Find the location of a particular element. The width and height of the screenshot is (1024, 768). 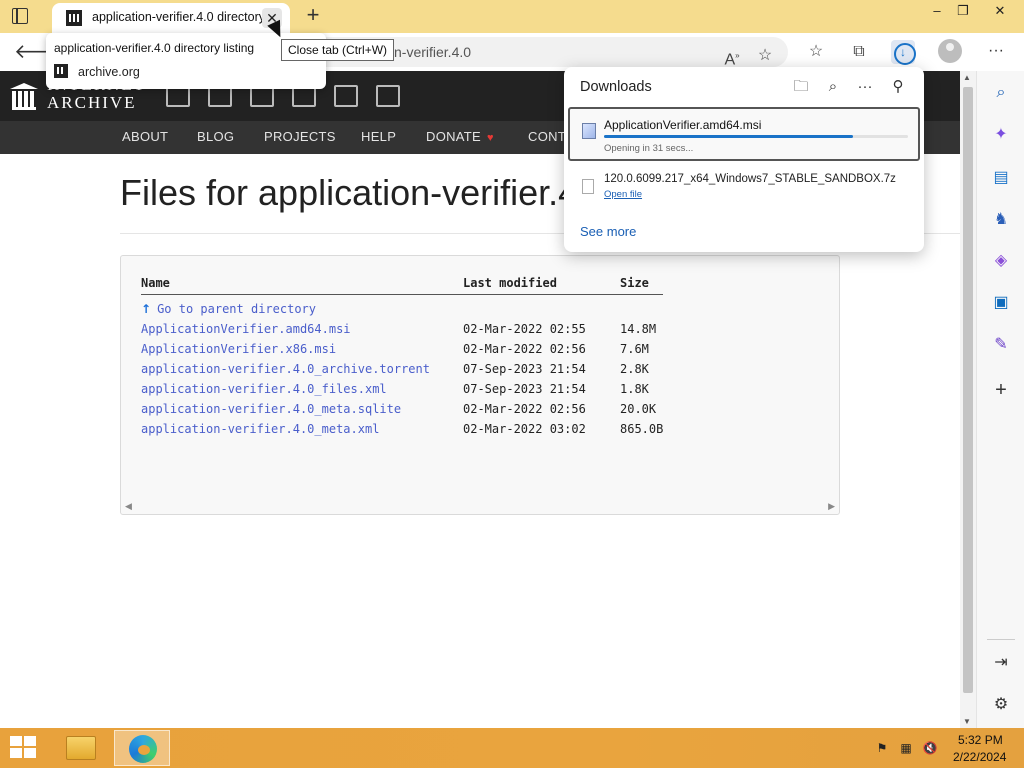

collections-icon: ⧉ is located at coordinates (859, 52).